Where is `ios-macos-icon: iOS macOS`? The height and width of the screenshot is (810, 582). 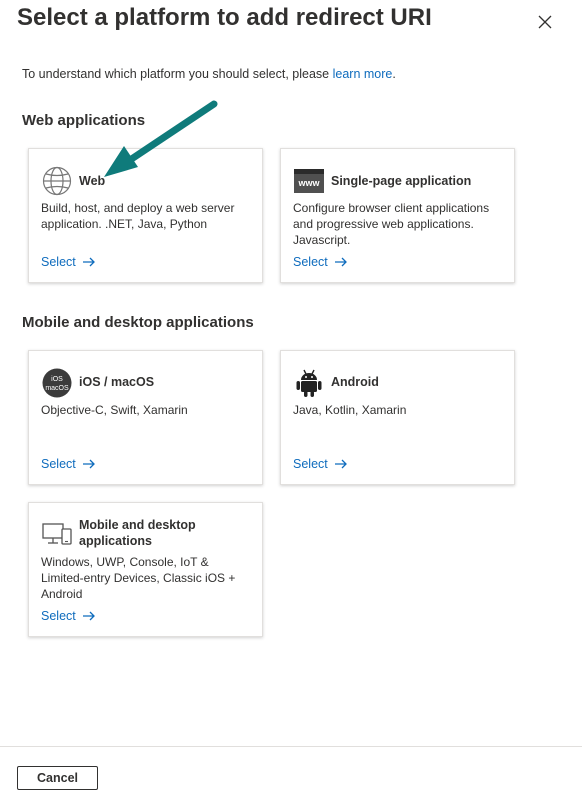
ios-macos-icon: iOS macOS is located at coordinates (57, 383).